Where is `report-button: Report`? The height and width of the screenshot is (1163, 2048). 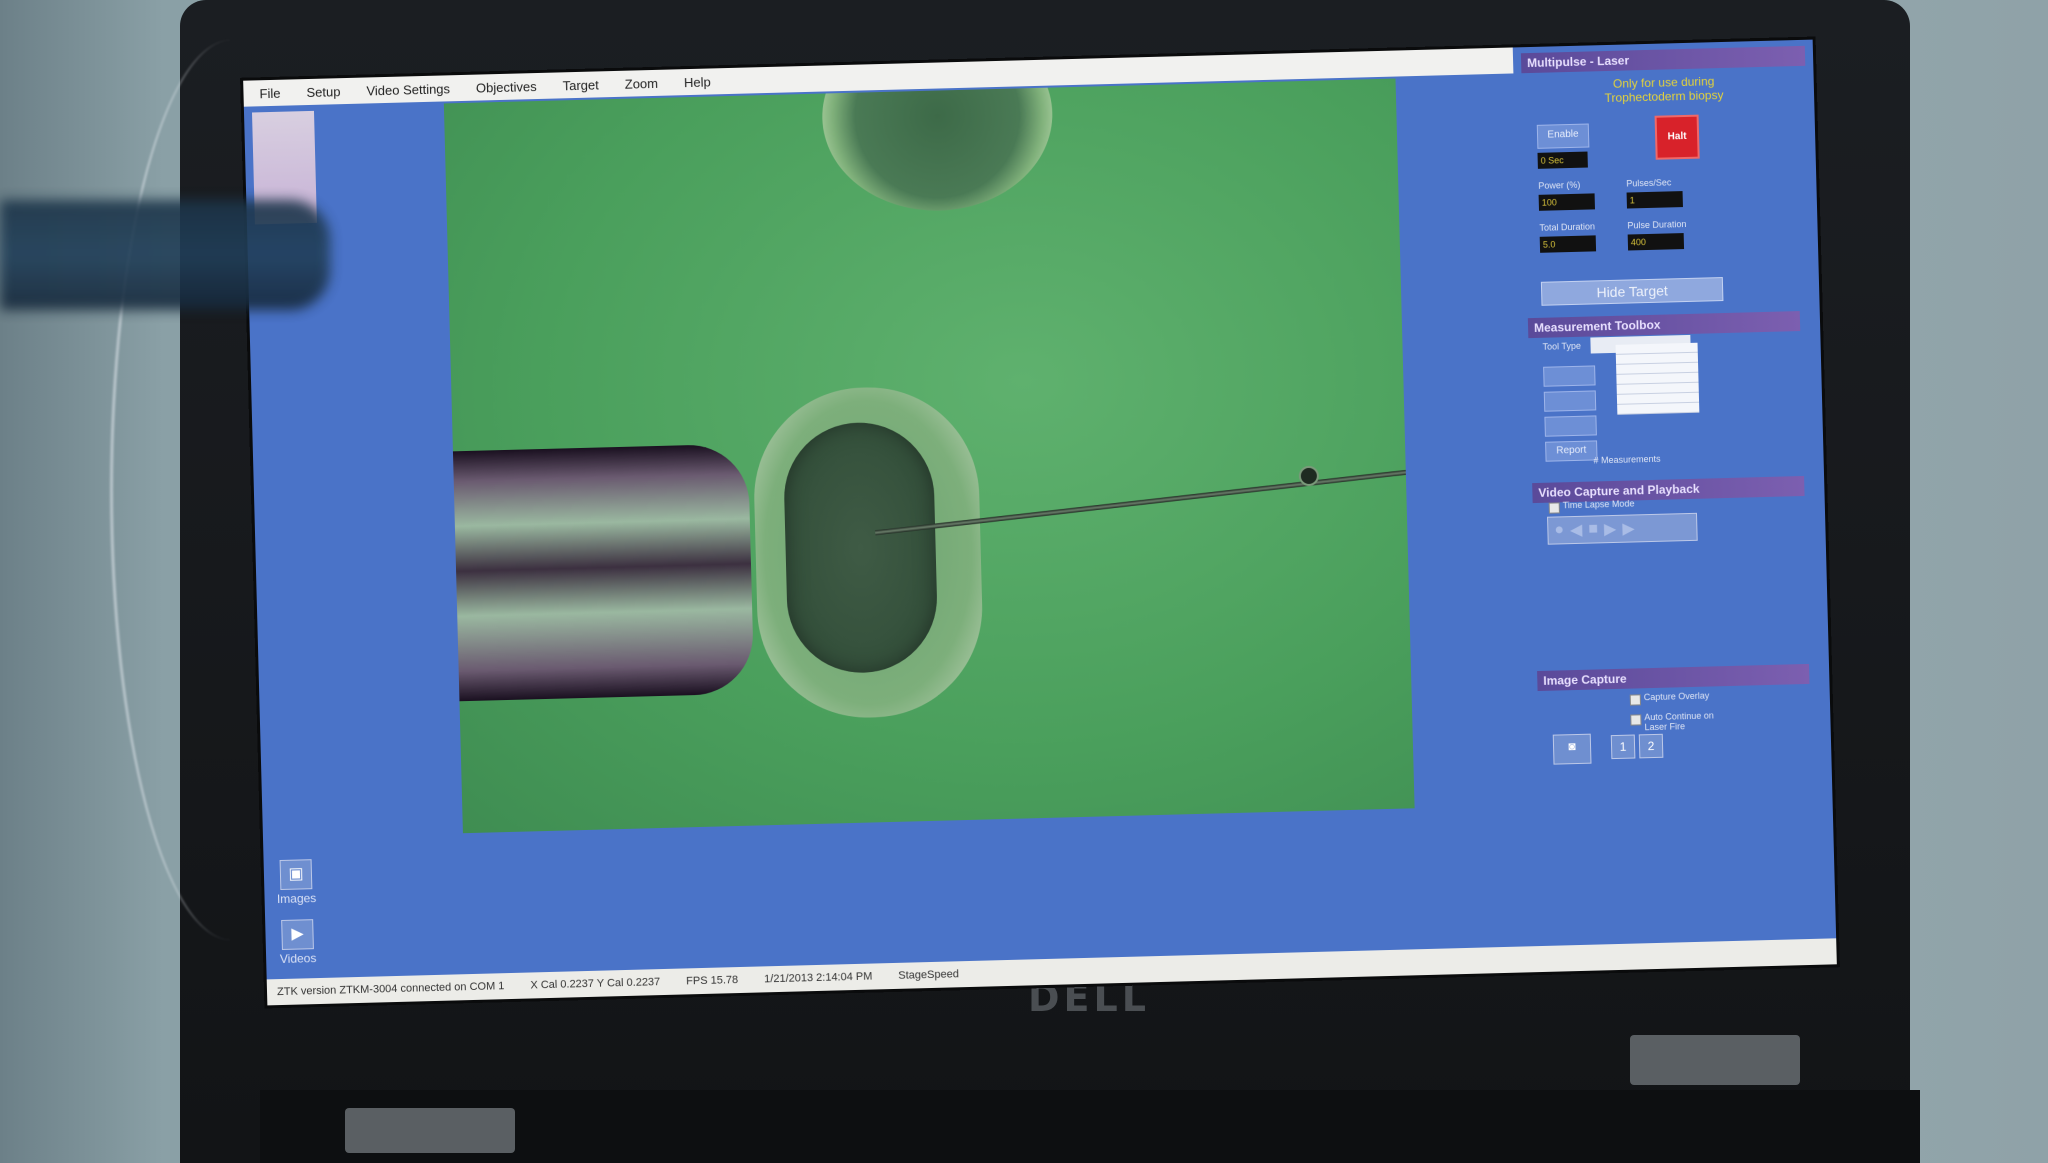
report-button: Report is located at coordinates (1571, 451).